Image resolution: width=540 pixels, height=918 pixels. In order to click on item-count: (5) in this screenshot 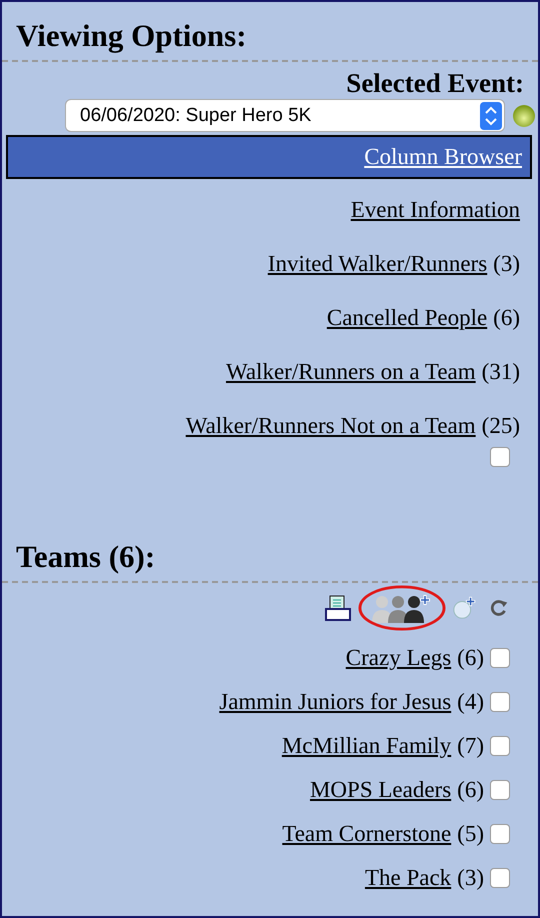, I will do `click(470, 834)`.